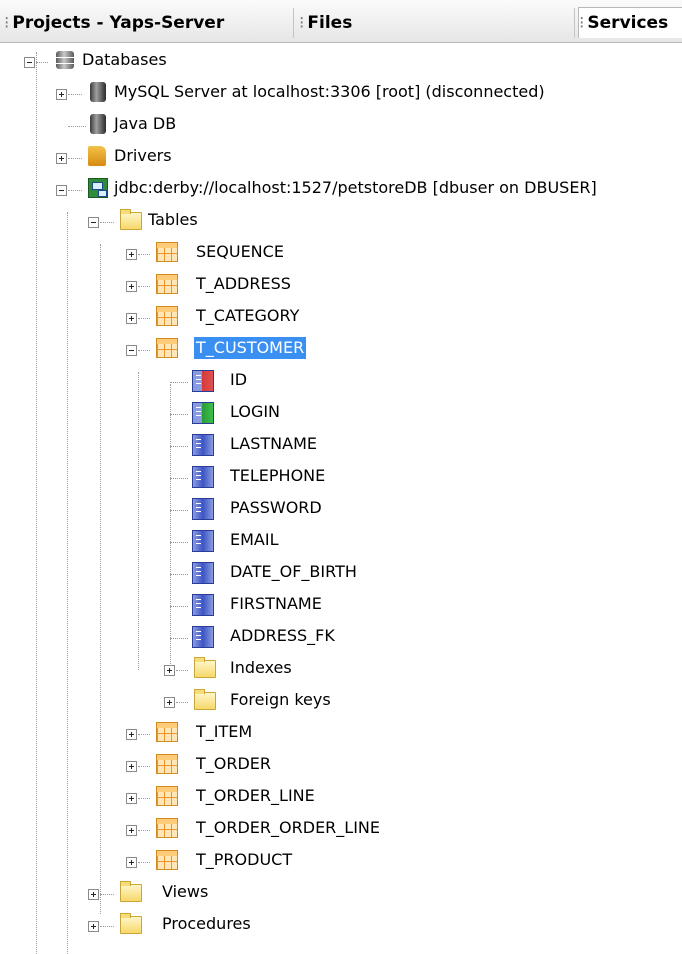  Describe the element at coordinates (341, 800) in the screenshot. I see `tree-node-table: T_ORDER_LINE` at that location.